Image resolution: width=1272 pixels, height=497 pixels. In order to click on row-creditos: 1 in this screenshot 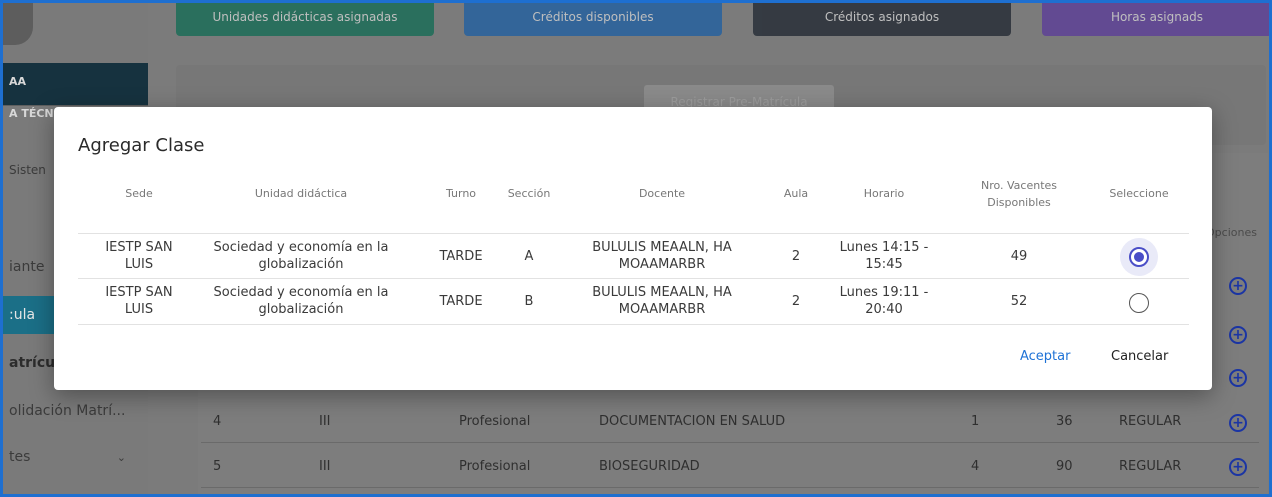, I will do `click(975, 421)`.